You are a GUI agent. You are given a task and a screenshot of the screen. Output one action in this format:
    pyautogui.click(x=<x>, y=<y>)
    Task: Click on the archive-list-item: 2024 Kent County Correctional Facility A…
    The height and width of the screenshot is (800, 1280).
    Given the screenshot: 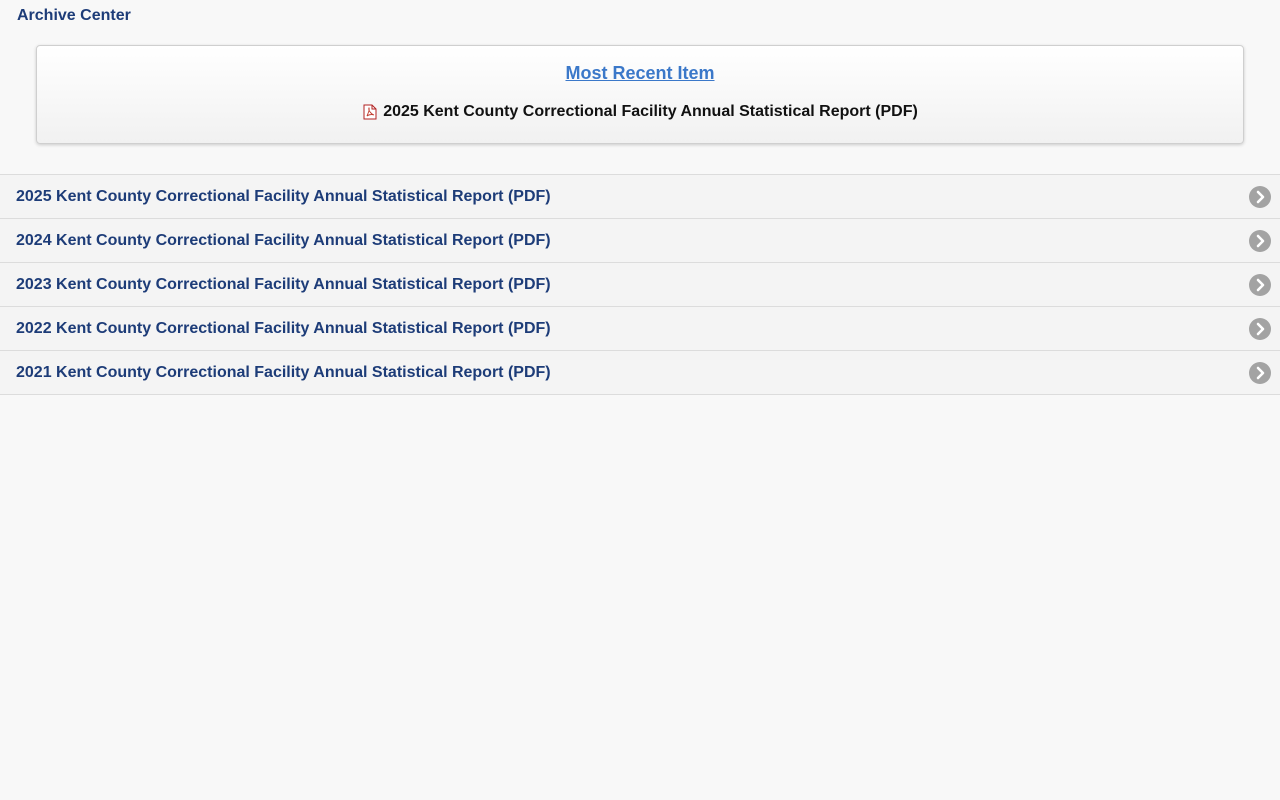 What is the action you would take?
    pyautogui.click(x=640, y=241)
    